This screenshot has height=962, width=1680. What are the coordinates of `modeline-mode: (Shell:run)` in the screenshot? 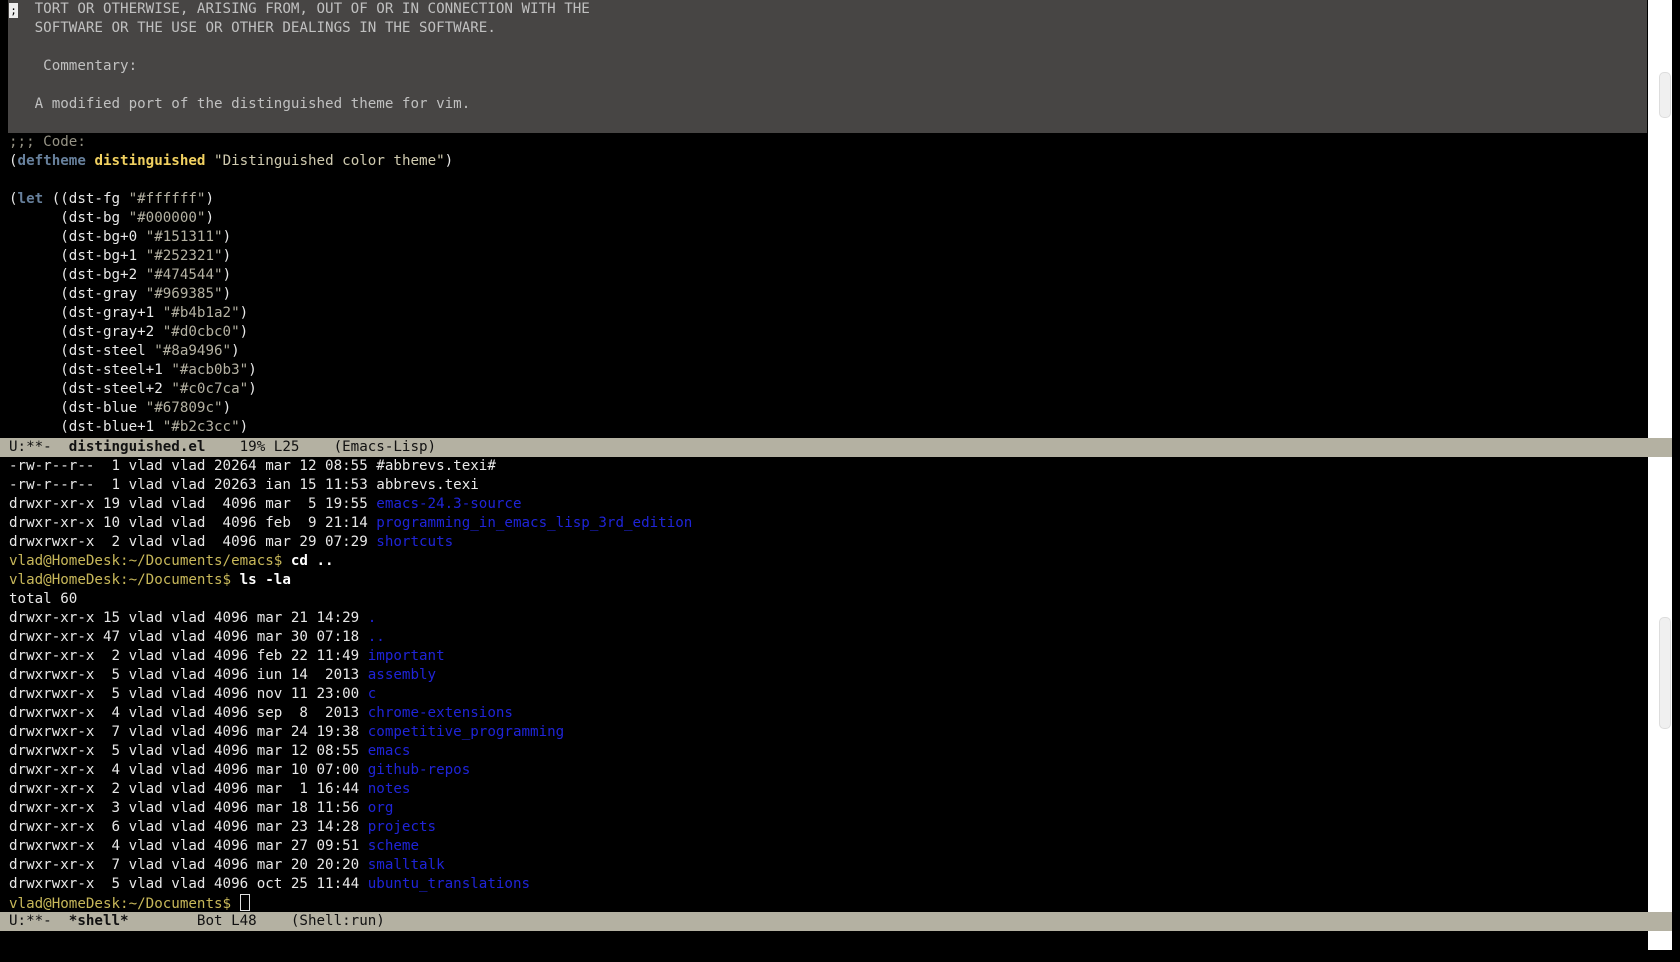 It's located at (338, 921).